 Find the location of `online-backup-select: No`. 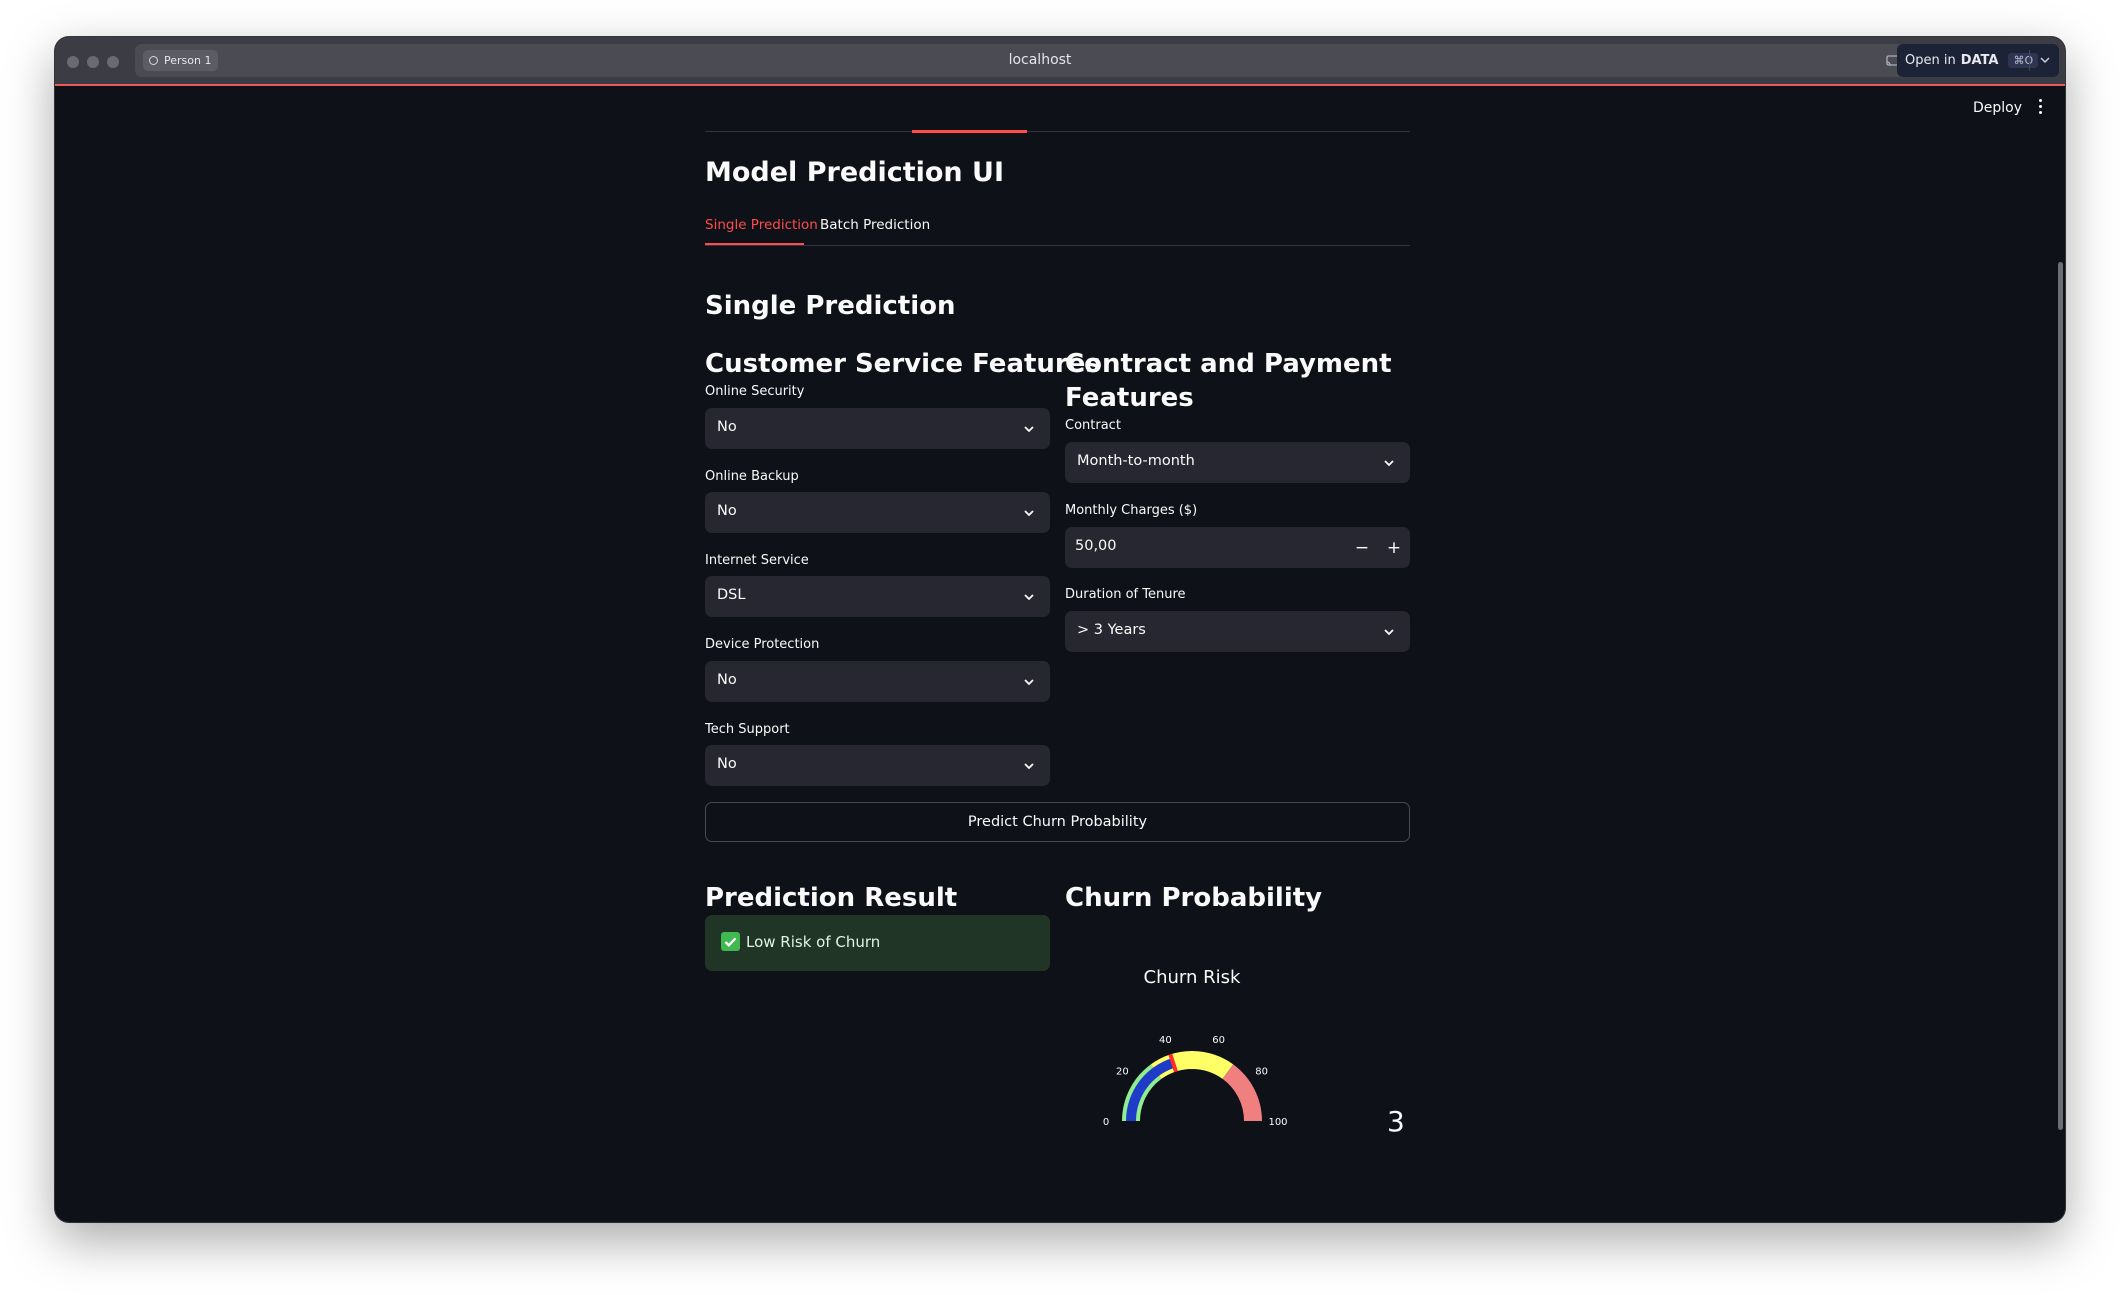

online-backup-select: No is located at coordinates (877, 512).